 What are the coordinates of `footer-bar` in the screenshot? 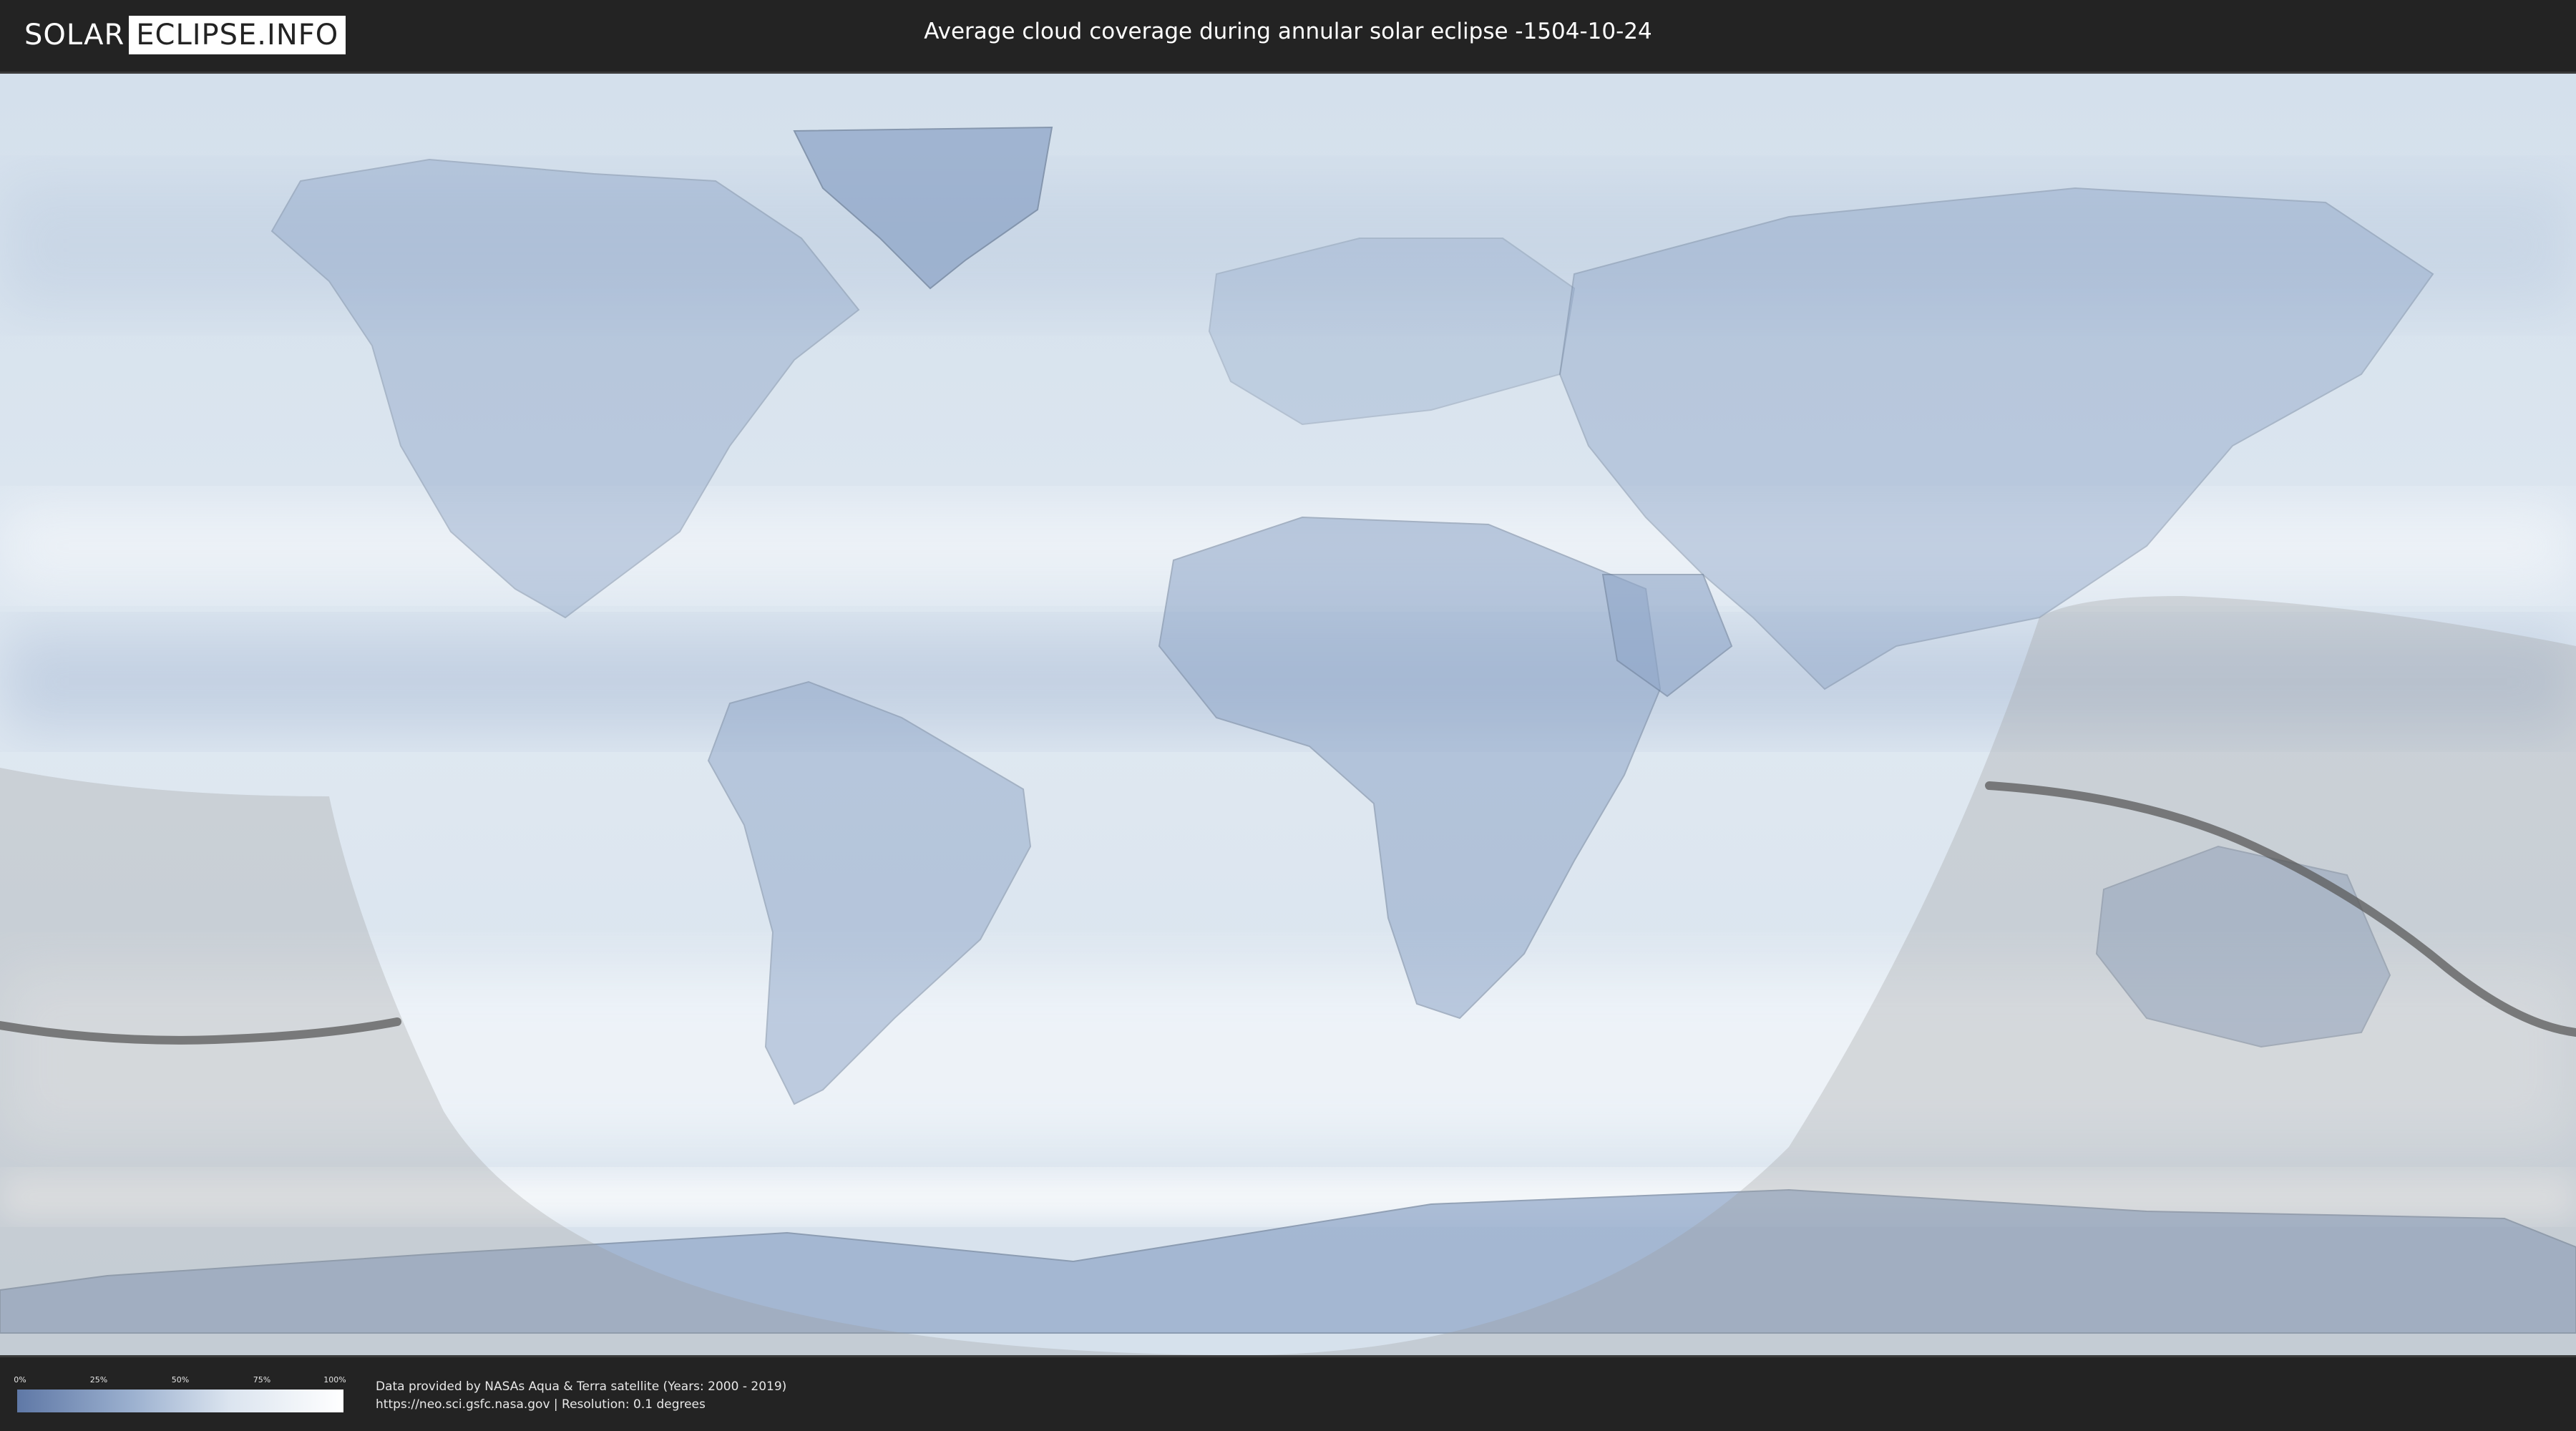 It's located at (1288, 1394).